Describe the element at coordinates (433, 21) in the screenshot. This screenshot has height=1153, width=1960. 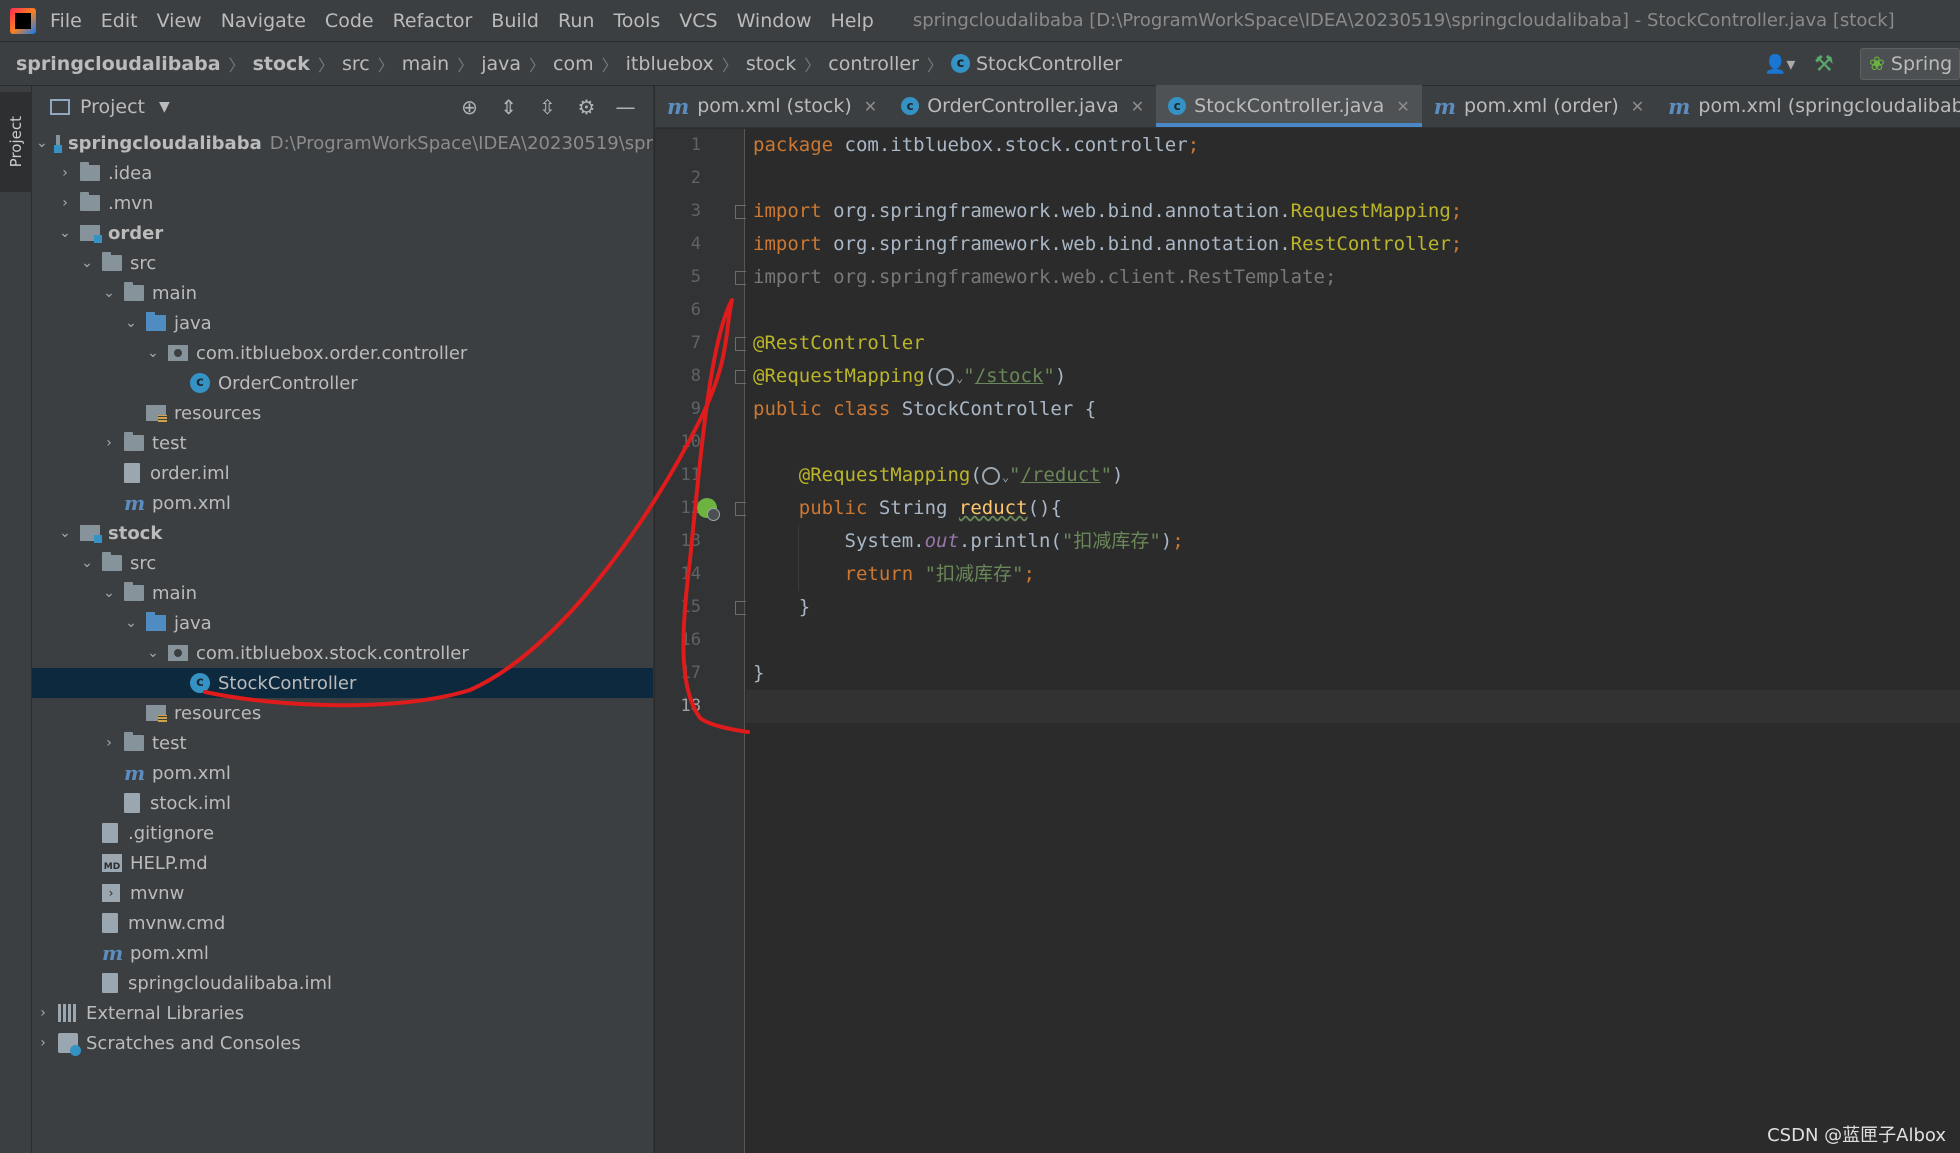
I see `menu-refactor: Refactor` at that location.